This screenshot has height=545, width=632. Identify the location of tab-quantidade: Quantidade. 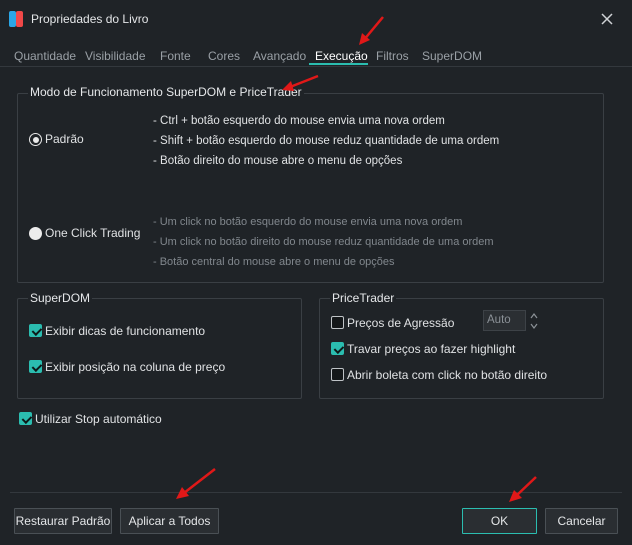
(45, 56).